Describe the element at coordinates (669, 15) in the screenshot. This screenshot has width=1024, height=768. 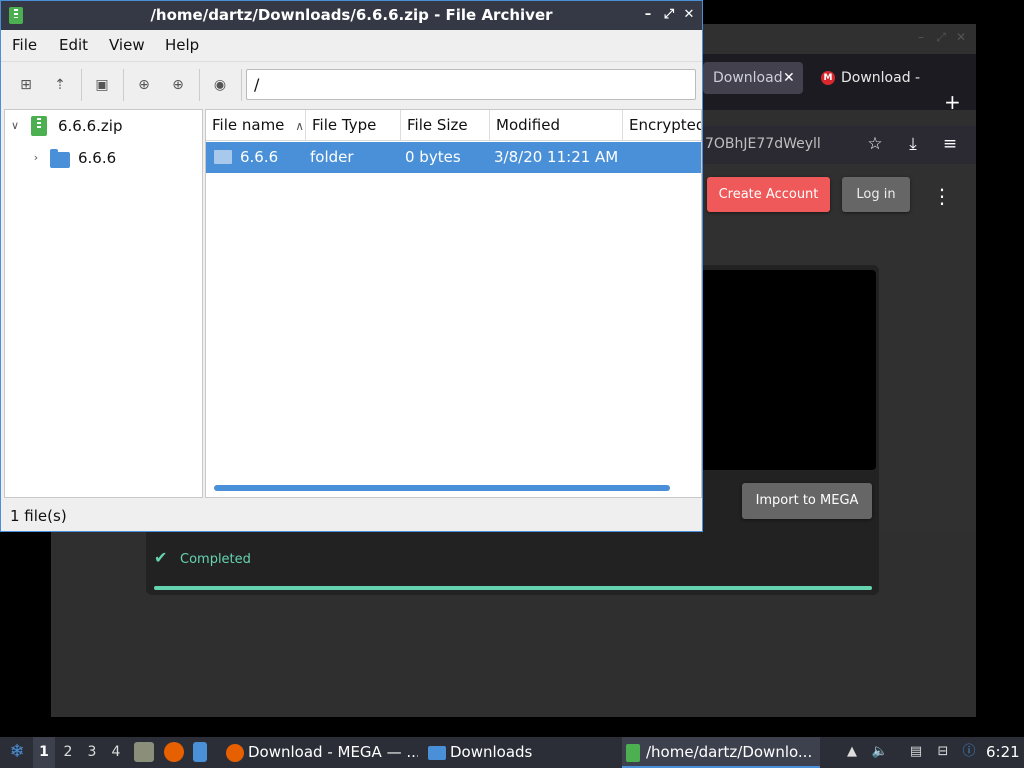
I see `maximize-icon: ⤢` at that location.